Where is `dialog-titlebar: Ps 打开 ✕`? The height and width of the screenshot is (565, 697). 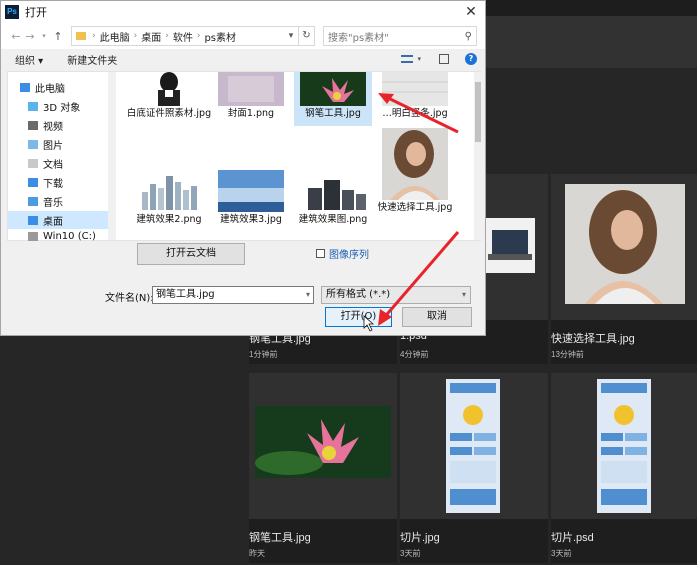 dialog-titlebar: Ps 打开 ✕ is located at coordinates (243, 12).